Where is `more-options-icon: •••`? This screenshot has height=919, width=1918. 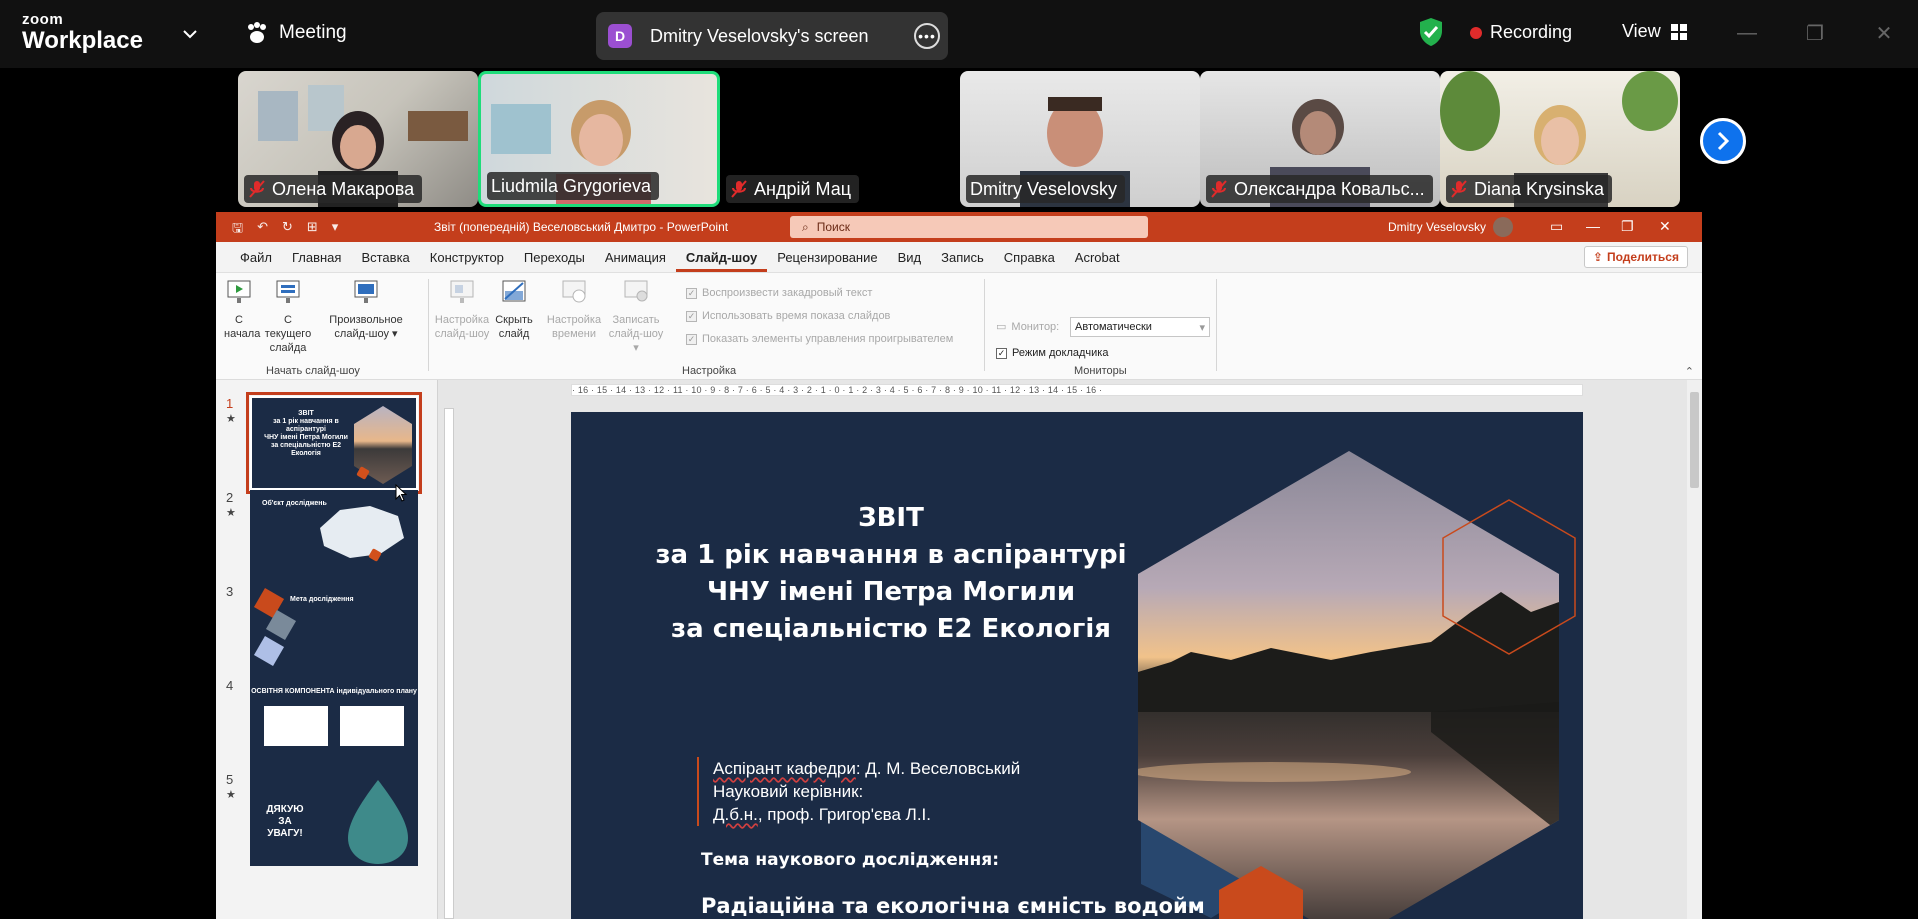
more-options-icon: ••• is located at coordinates (927, 36).